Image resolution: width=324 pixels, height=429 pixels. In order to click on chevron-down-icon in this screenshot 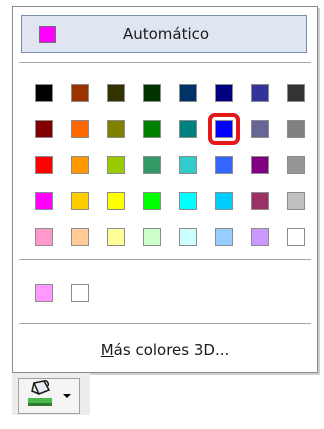, I will do `click(67, 396)`.